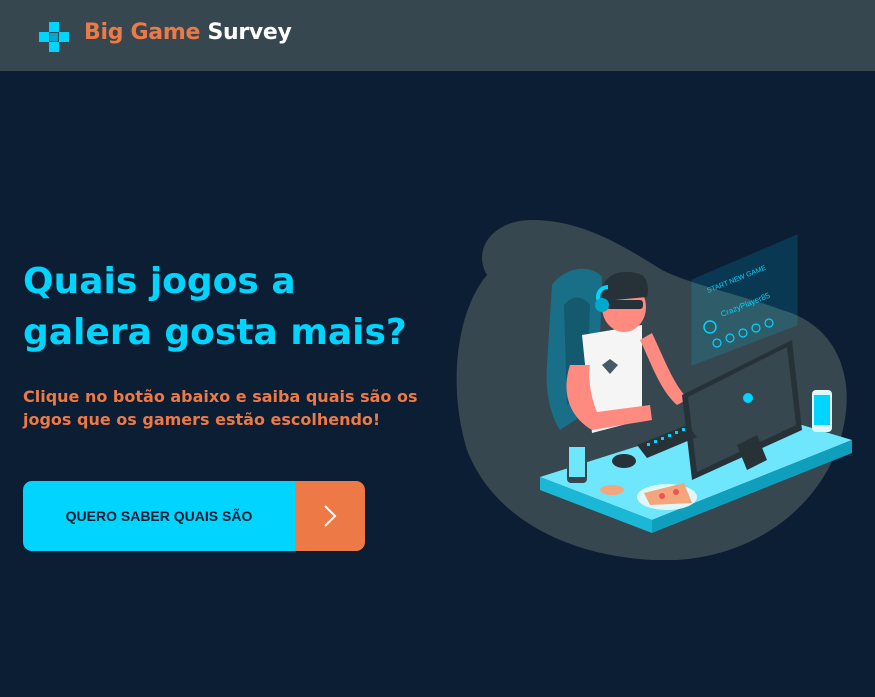  I want to click on cta-arrow-box, so click(330, 516).